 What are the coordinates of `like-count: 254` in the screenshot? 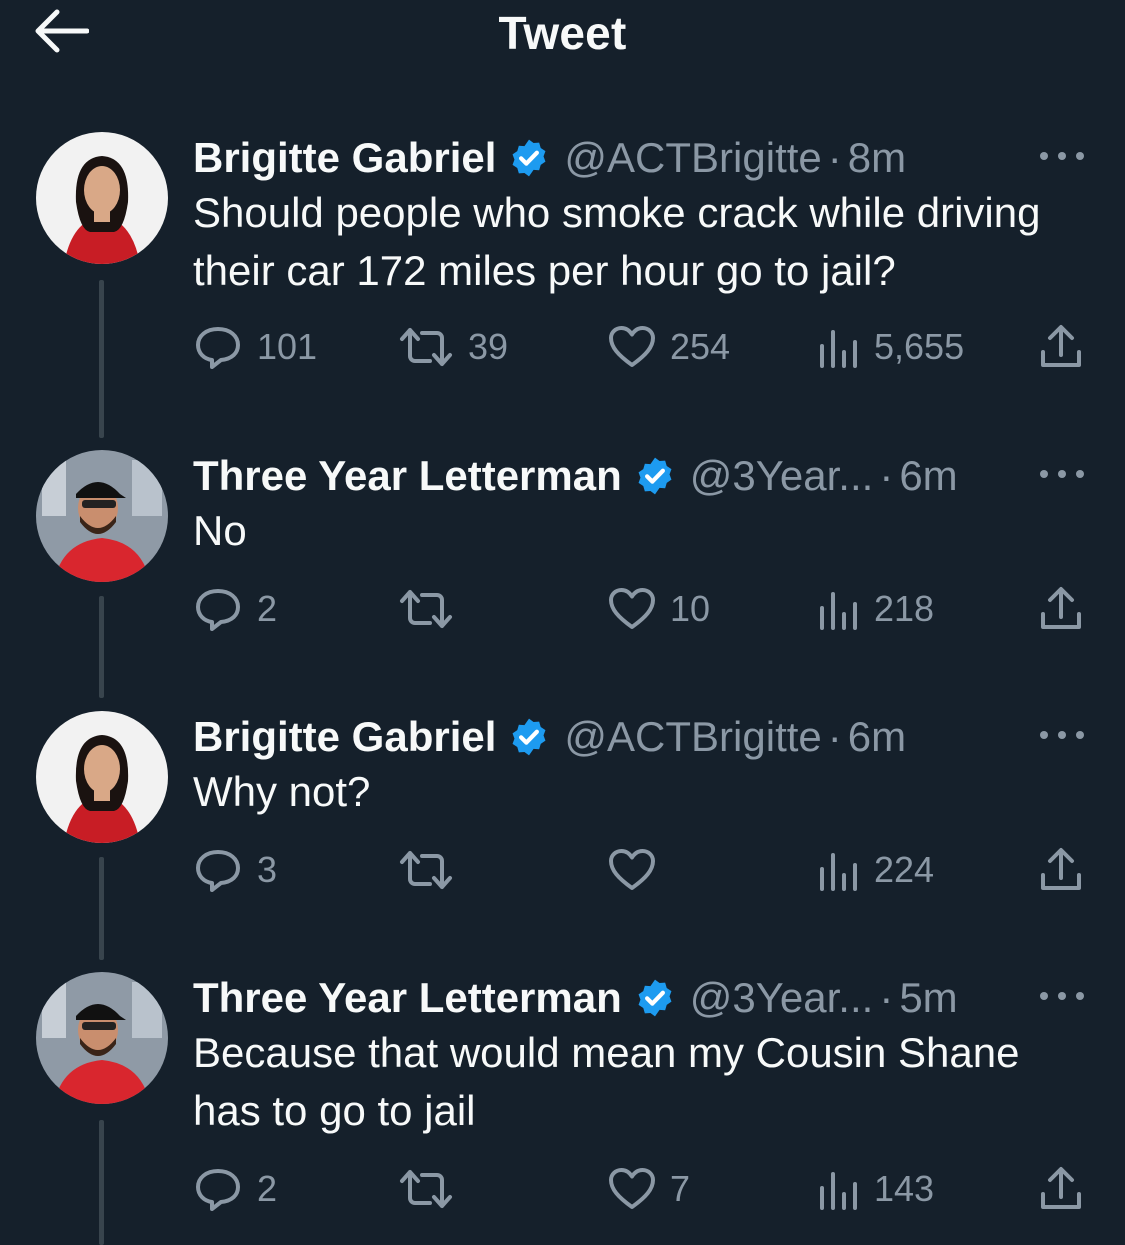 It's located at (700, 346).